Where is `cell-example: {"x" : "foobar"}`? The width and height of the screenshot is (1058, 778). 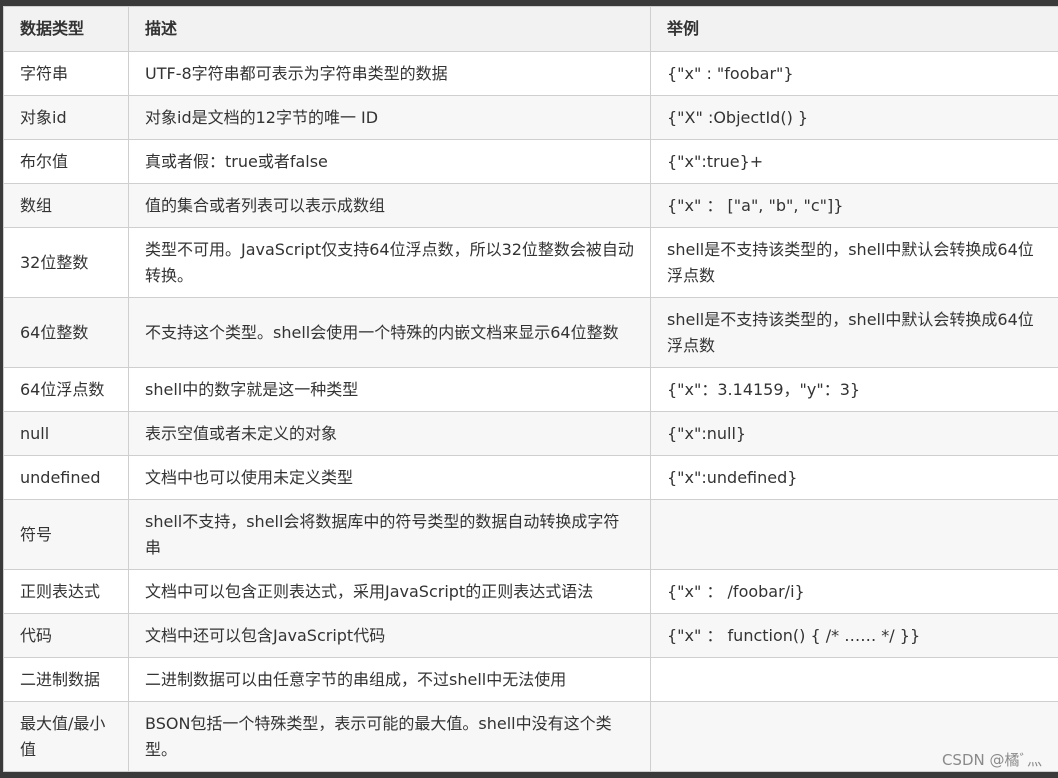
cell-example: {"x" : "foobar"} is located at coordinates (854, 73).